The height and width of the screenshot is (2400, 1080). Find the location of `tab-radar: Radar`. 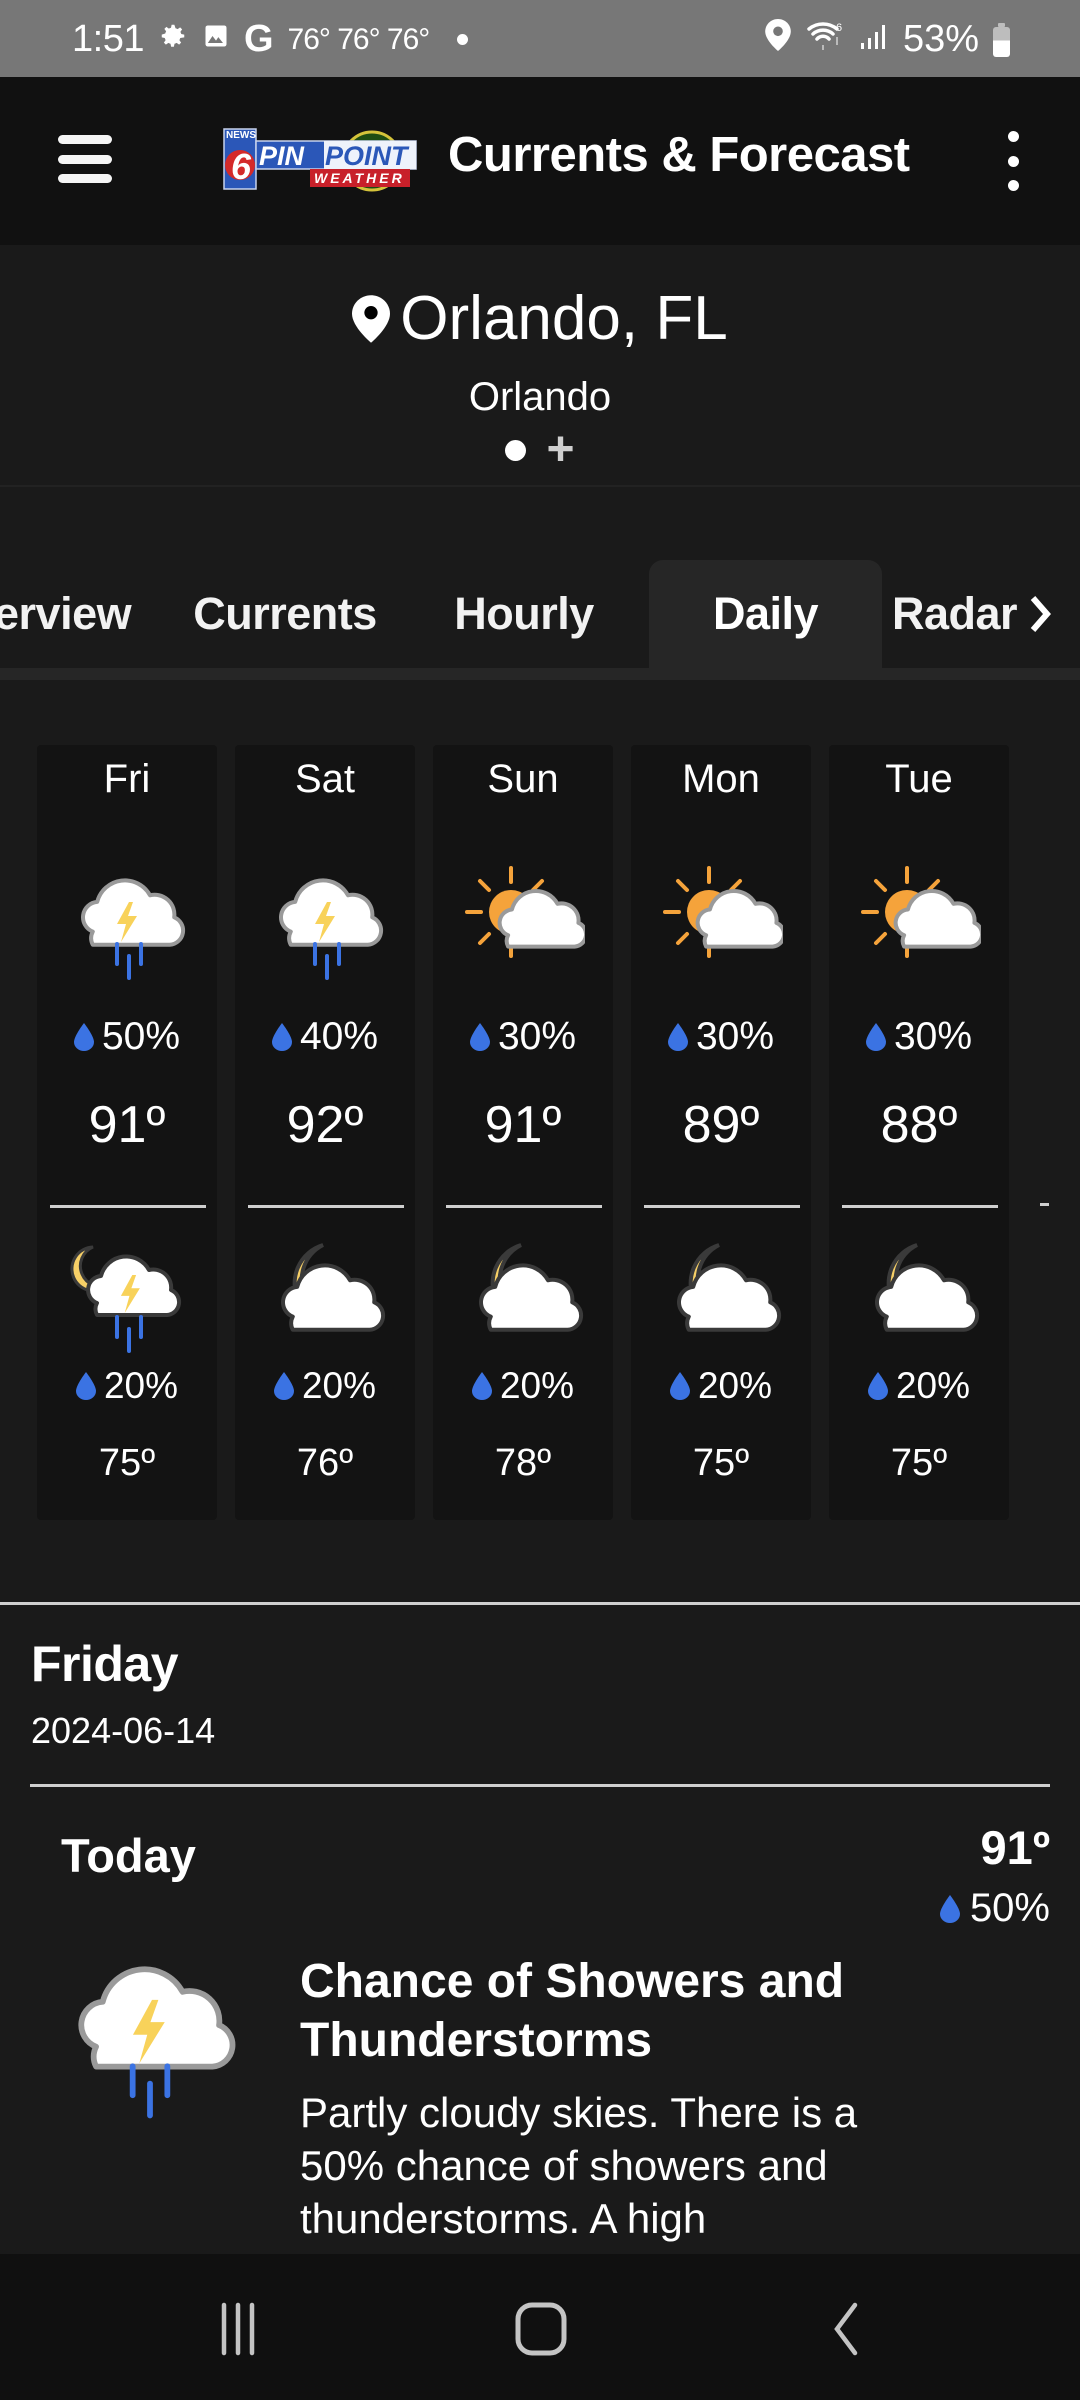

tab-radar: Radar is located at coordinates (982, 614).